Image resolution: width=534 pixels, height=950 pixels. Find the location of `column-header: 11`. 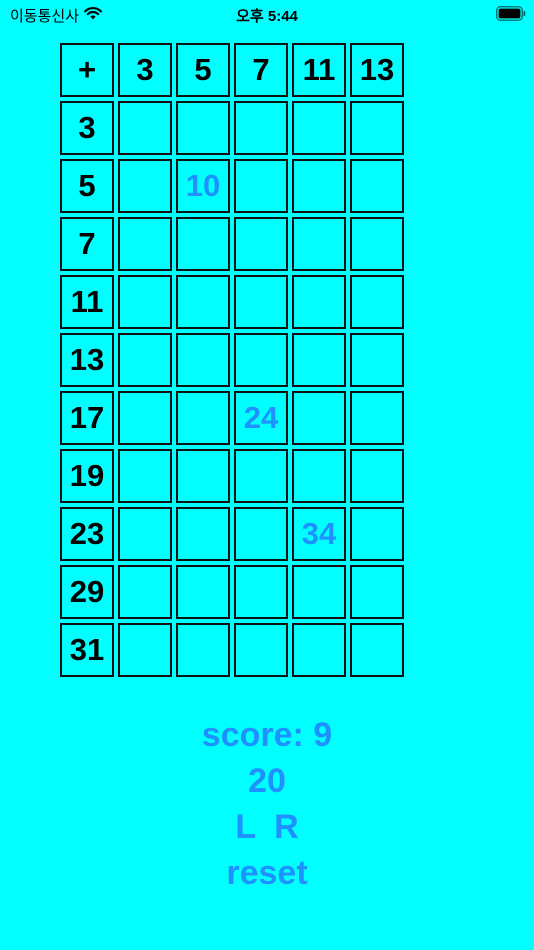

column-header: 11 is located at coordinates (319, 70).